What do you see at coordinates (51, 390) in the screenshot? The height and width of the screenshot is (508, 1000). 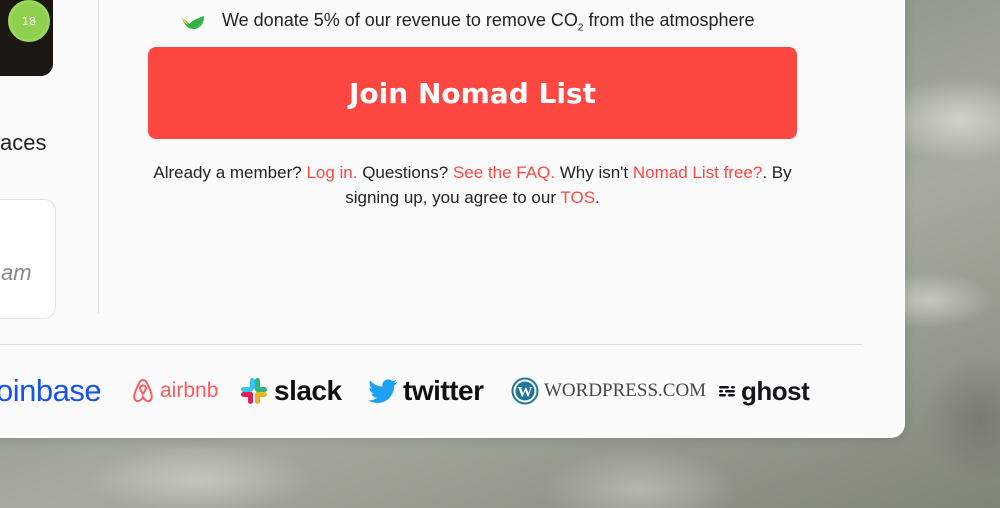 I see `coinbase-logo: oinbase` at bounding box center [51, 390].